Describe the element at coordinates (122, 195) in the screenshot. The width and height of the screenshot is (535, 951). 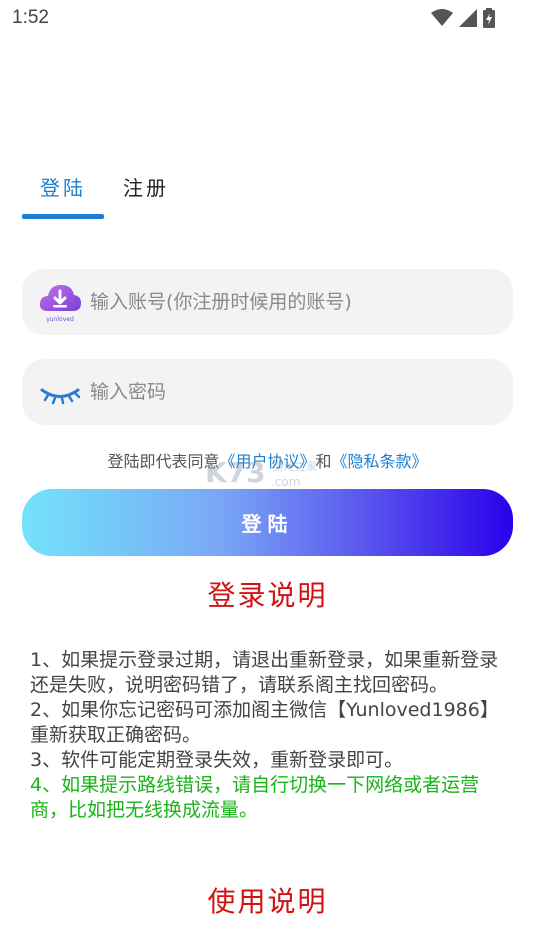
I see `login-register-tabs: 登陆 注册` at that location.